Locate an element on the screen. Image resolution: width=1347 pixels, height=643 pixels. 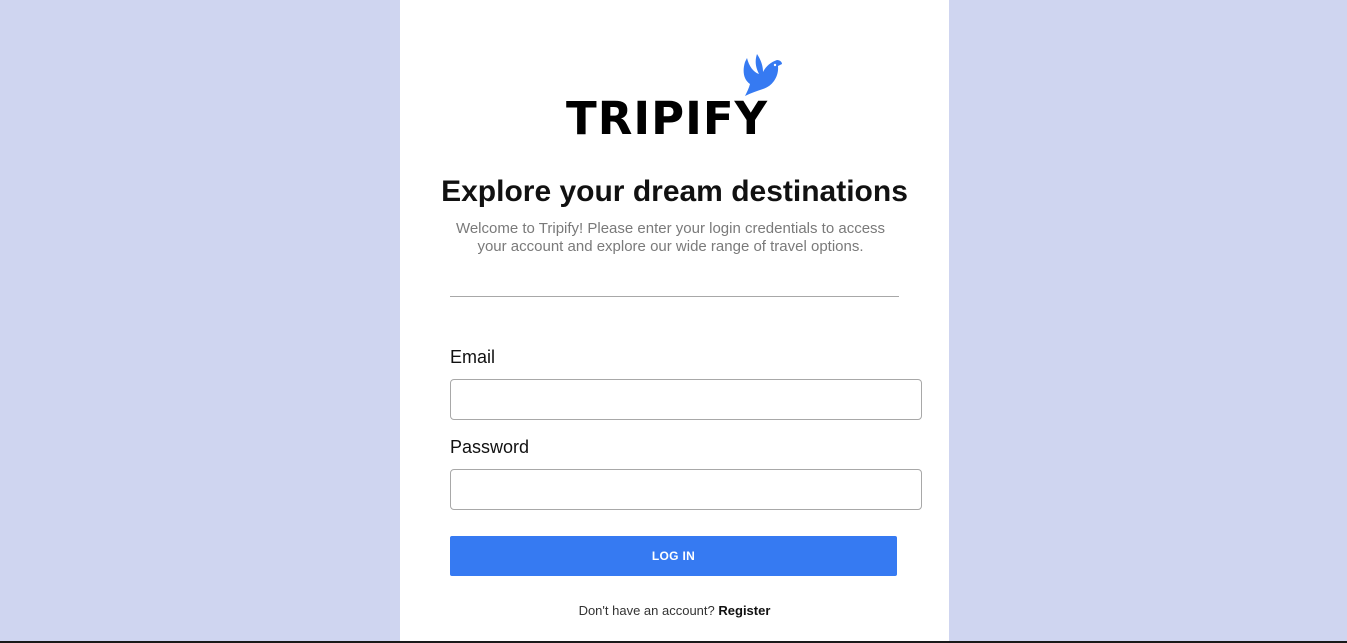
login-button: LOG IN is located at coordinates (673, 556).